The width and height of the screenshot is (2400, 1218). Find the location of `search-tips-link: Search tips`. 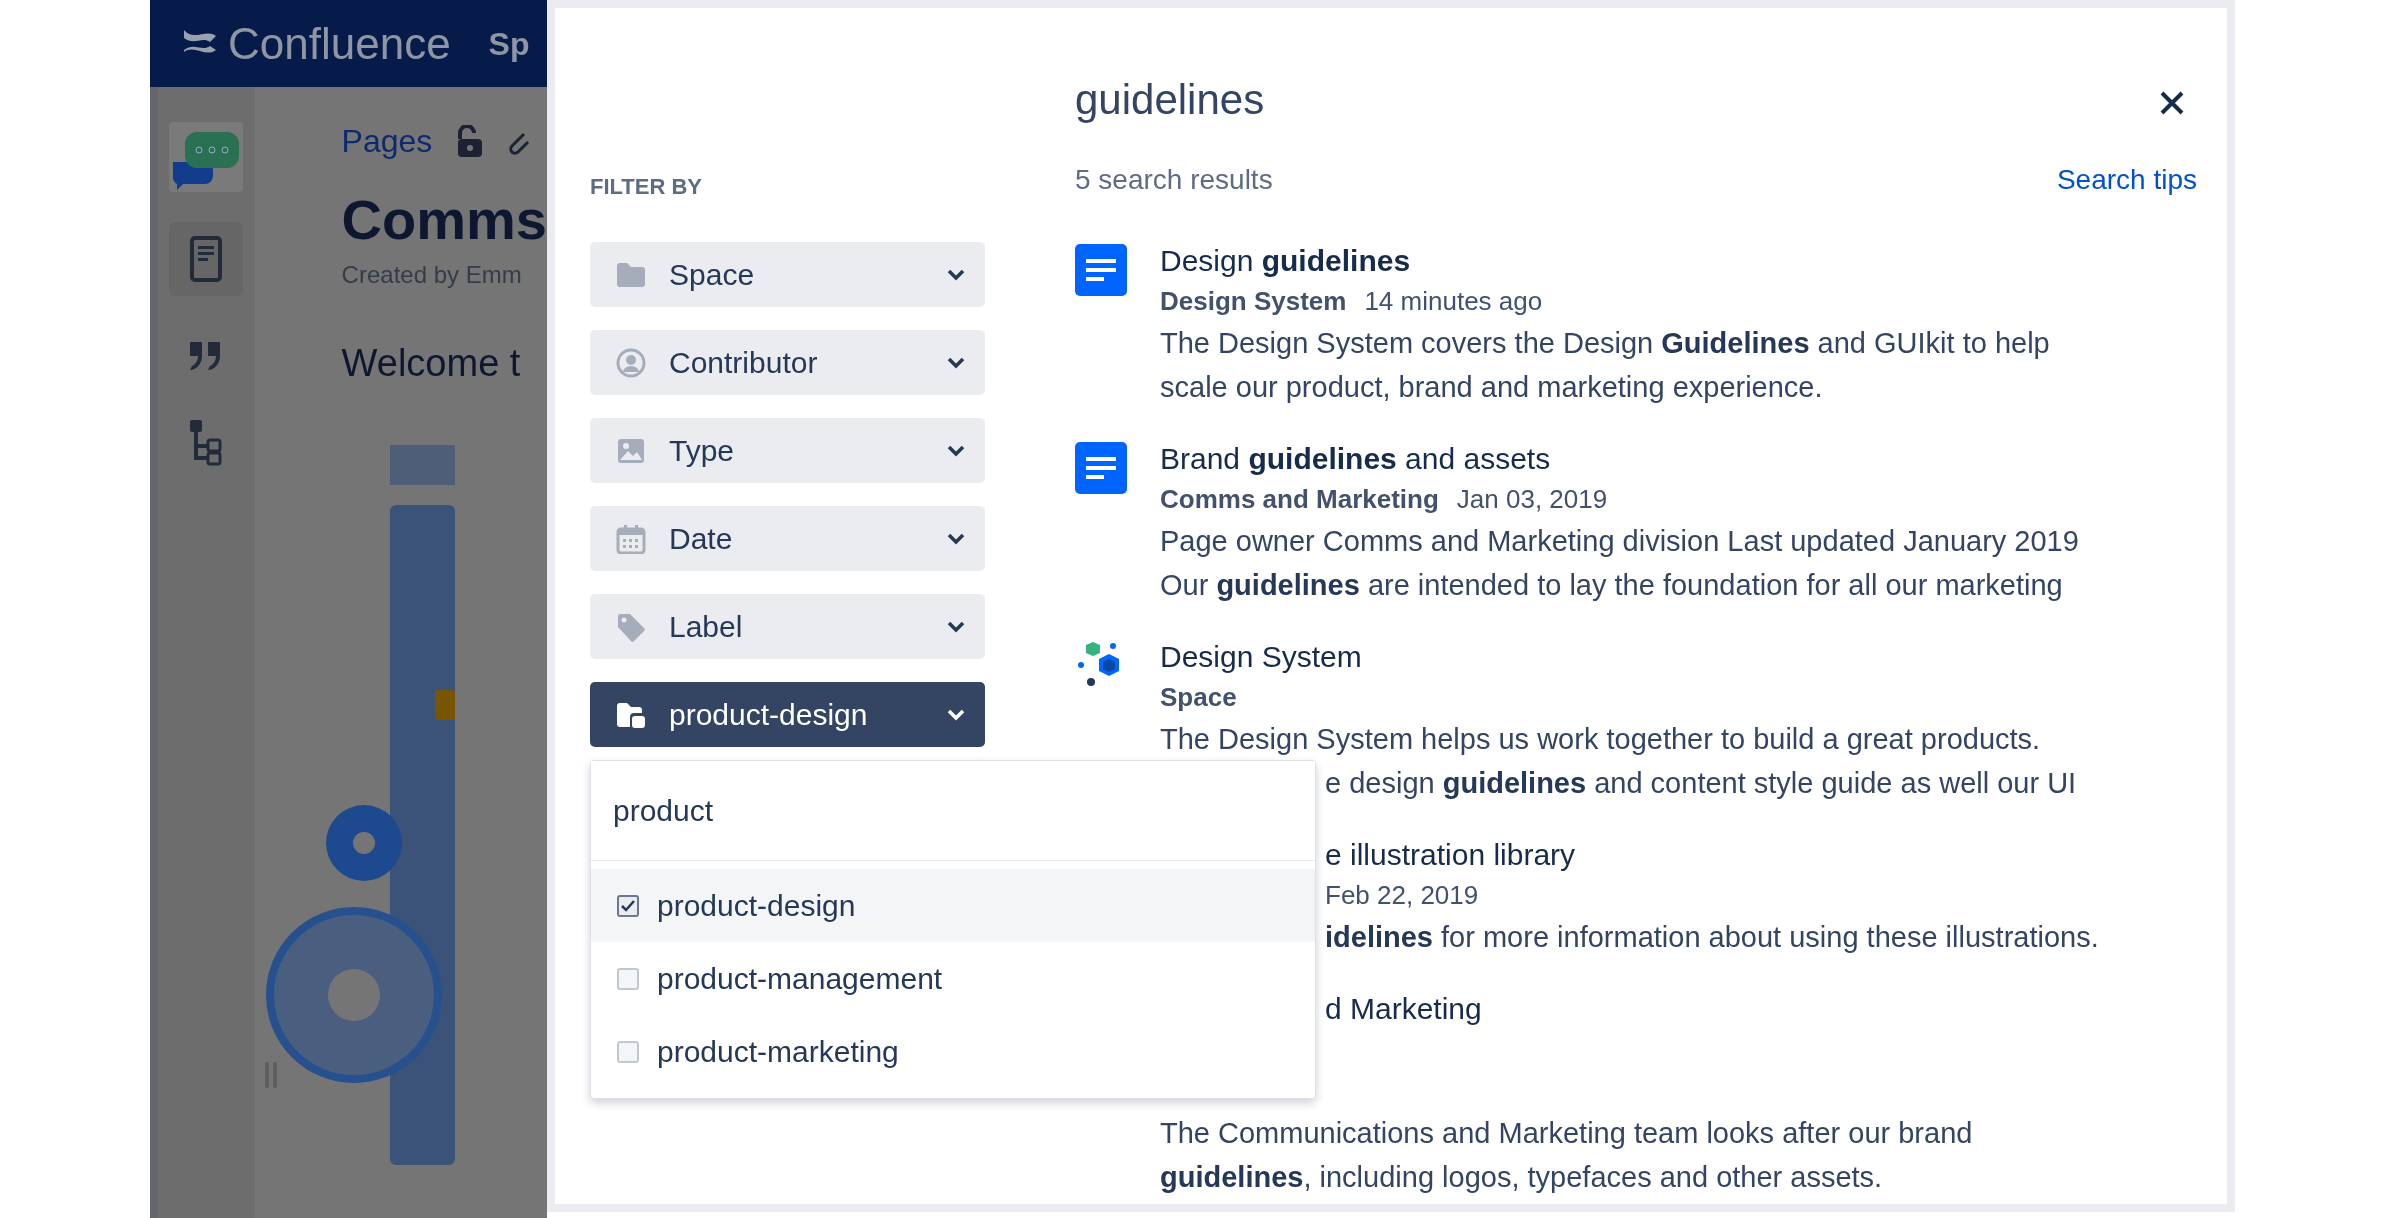

search-tips-link: Search tips is located at coordinates (2126, 180).